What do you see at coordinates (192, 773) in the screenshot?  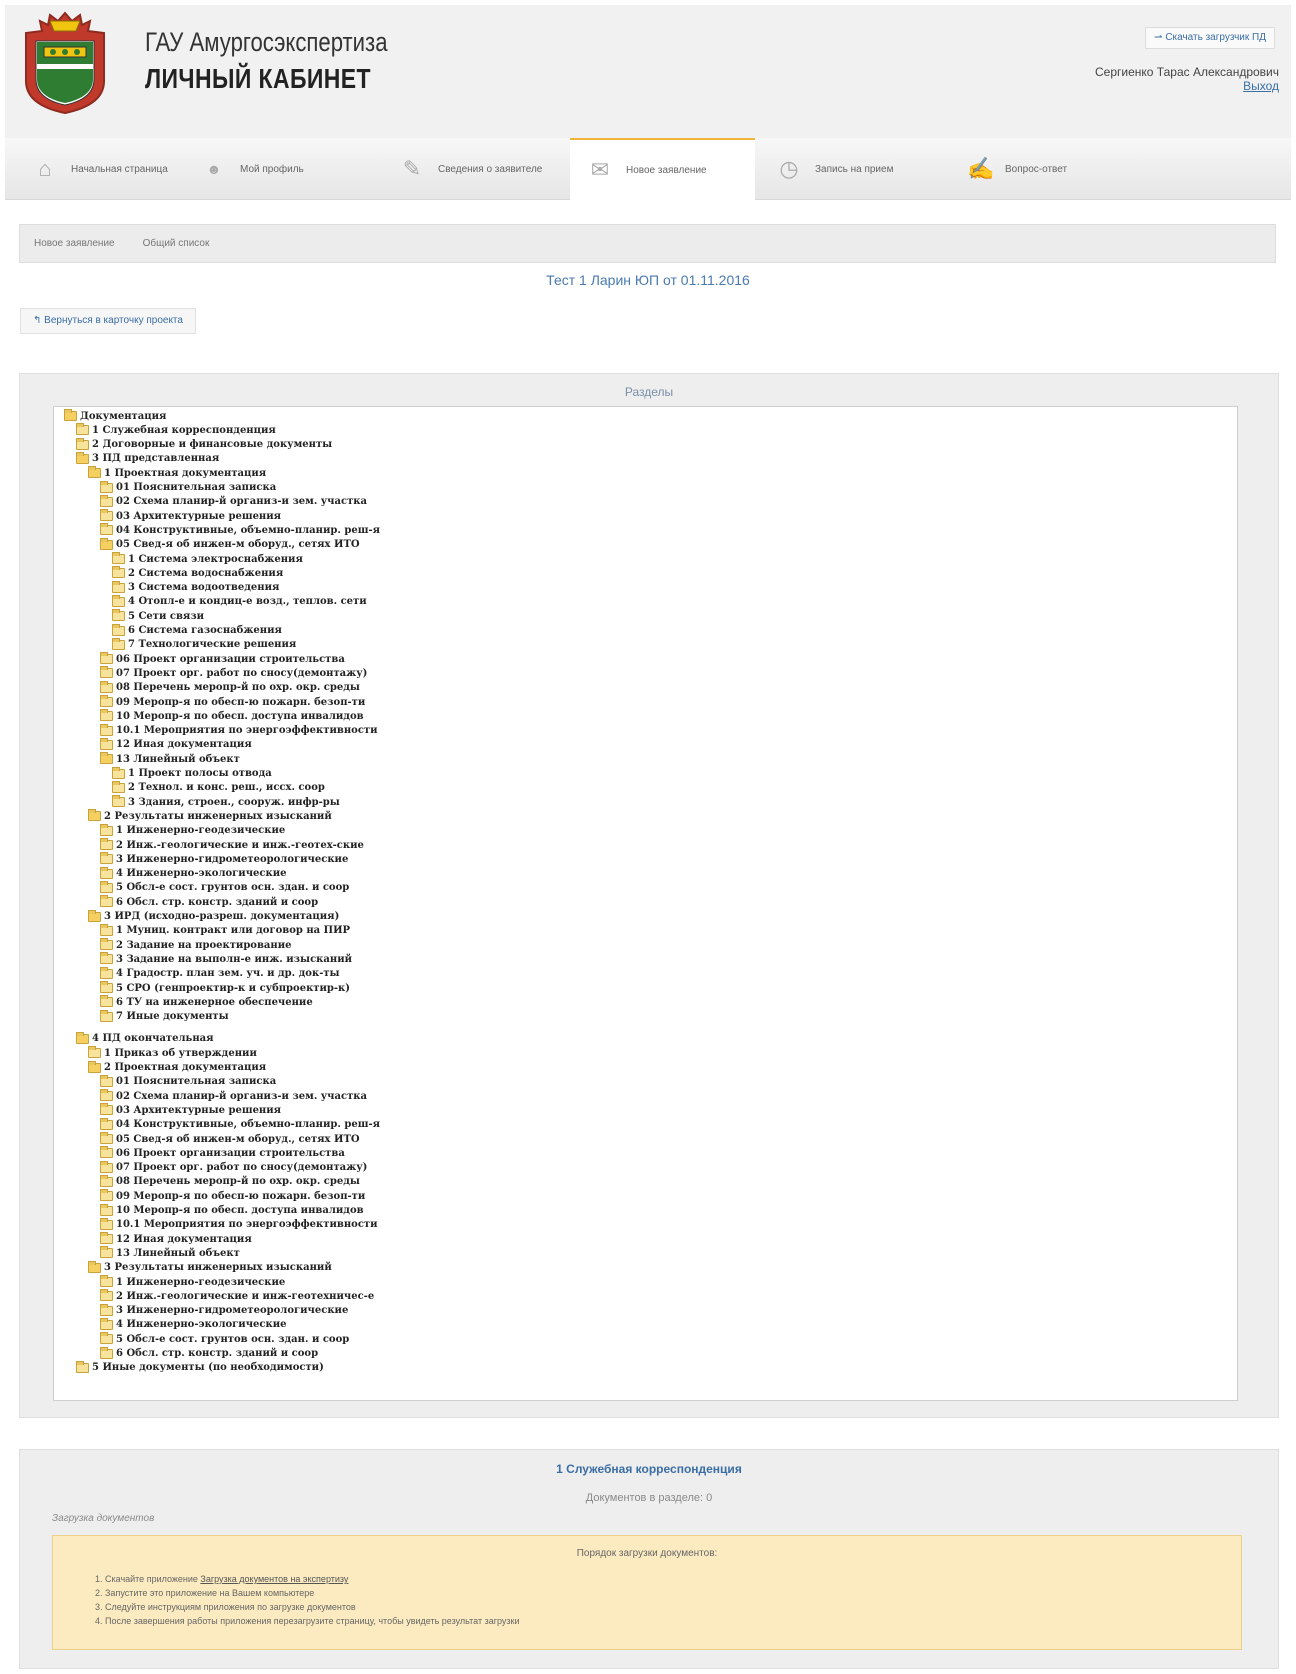 I see `tree-node: 1 Проект полосы отвода` at bounding box center [192, 773].